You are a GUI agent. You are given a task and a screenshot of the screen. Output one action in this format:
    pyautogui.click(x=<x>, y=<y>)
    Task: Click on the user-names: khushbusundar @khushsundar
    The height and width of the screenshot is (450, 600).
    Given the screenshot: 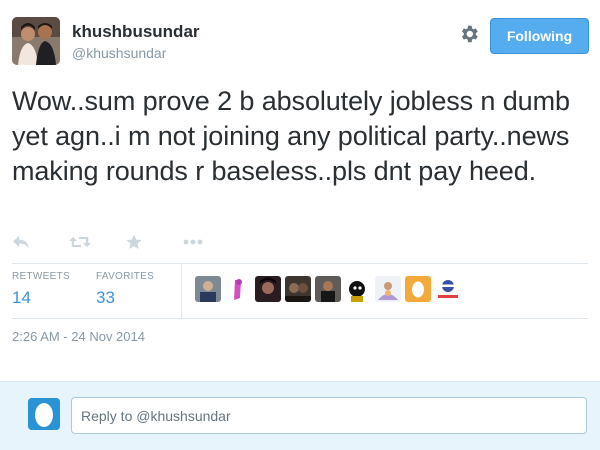 What is the action you would take?
    pyautogui.click(x=136, y=41)
    